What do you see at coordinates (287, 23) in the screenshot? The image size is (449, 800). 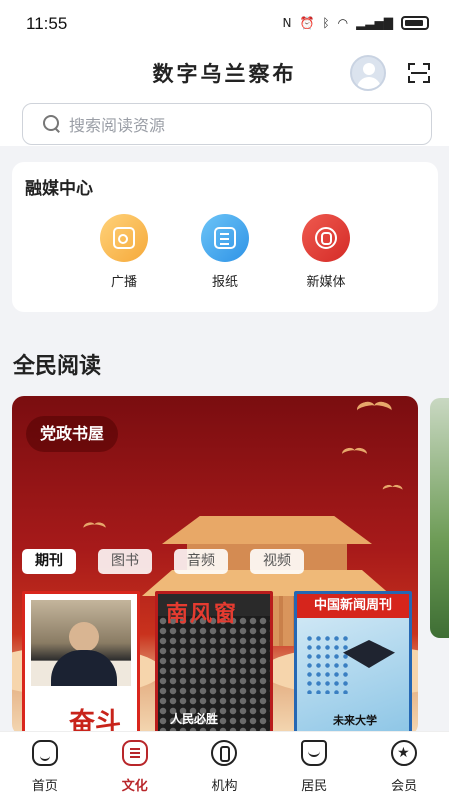 I see `nfc-icon: N` at bounding box center [287, 23].